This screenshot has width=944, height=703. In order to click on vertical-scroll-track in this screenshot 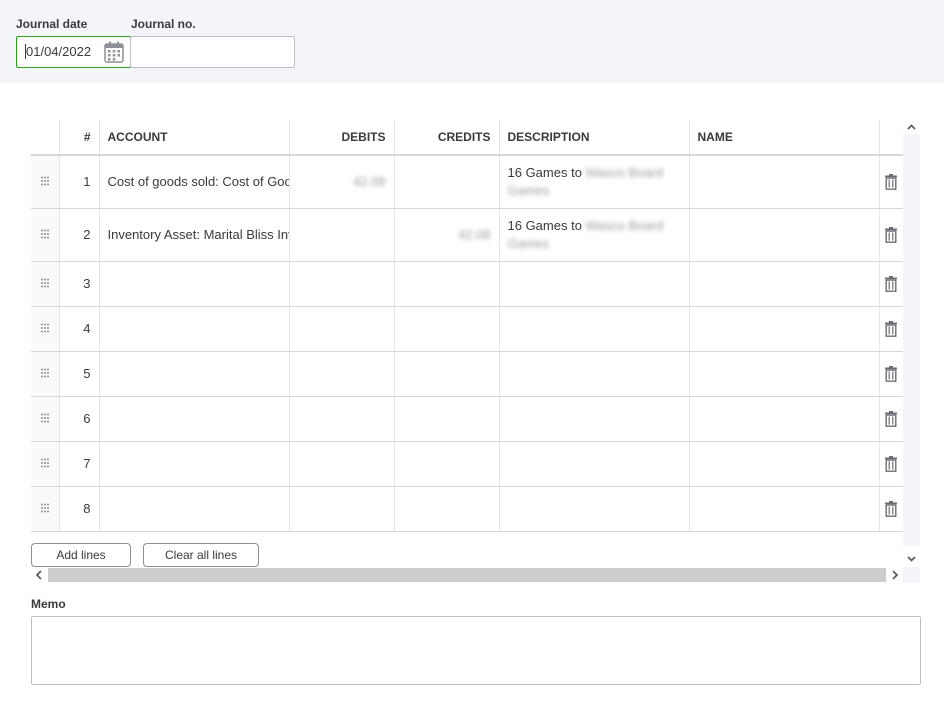, I will do `click(911, 340)`.